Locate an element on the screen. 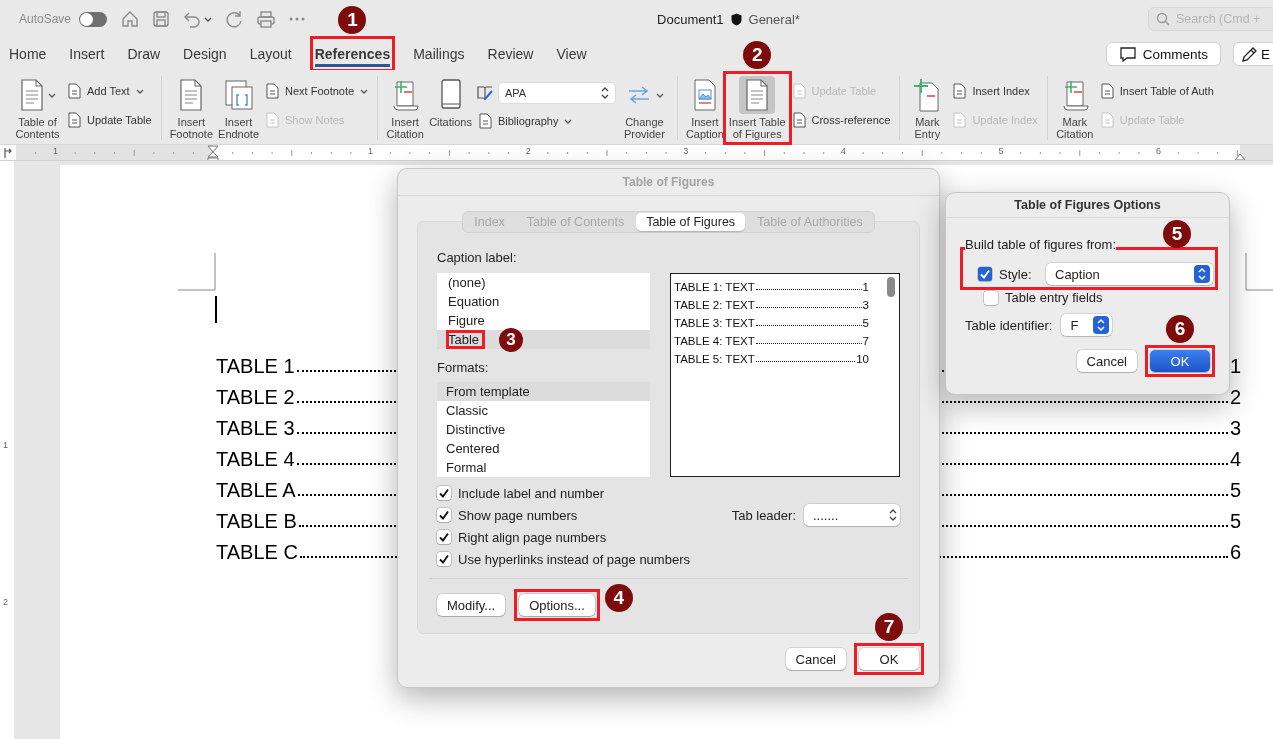 The image size is (1273, 739). ribbon-button: Insert Index is located at coordinates (995, 91).